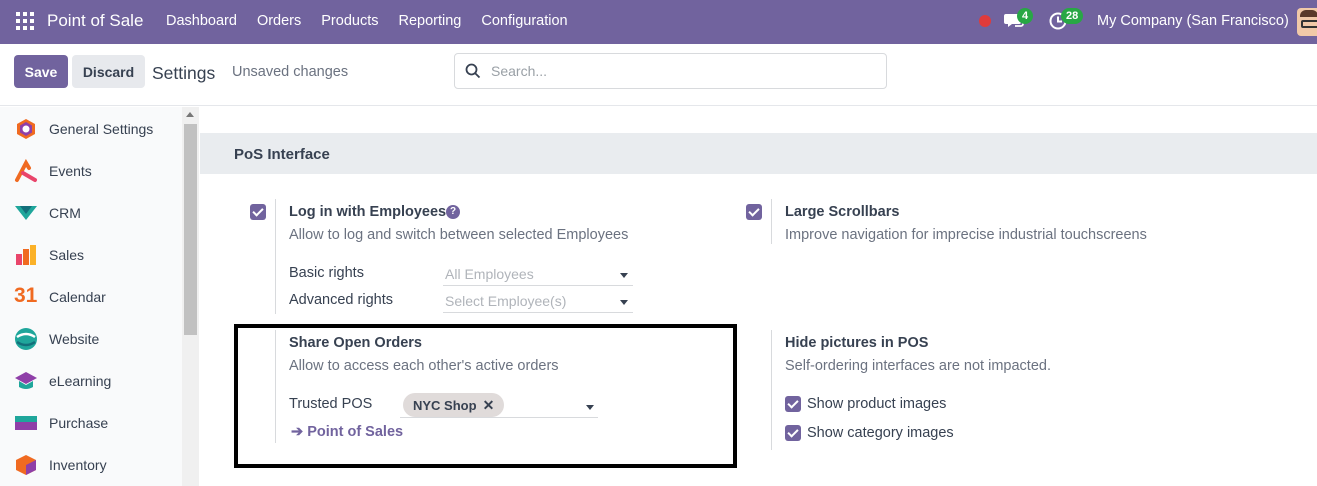 Image resolution: width=1317 pixels, height=486 pixels. I want to click on app-name: Point of Sale, so click(95, 21).